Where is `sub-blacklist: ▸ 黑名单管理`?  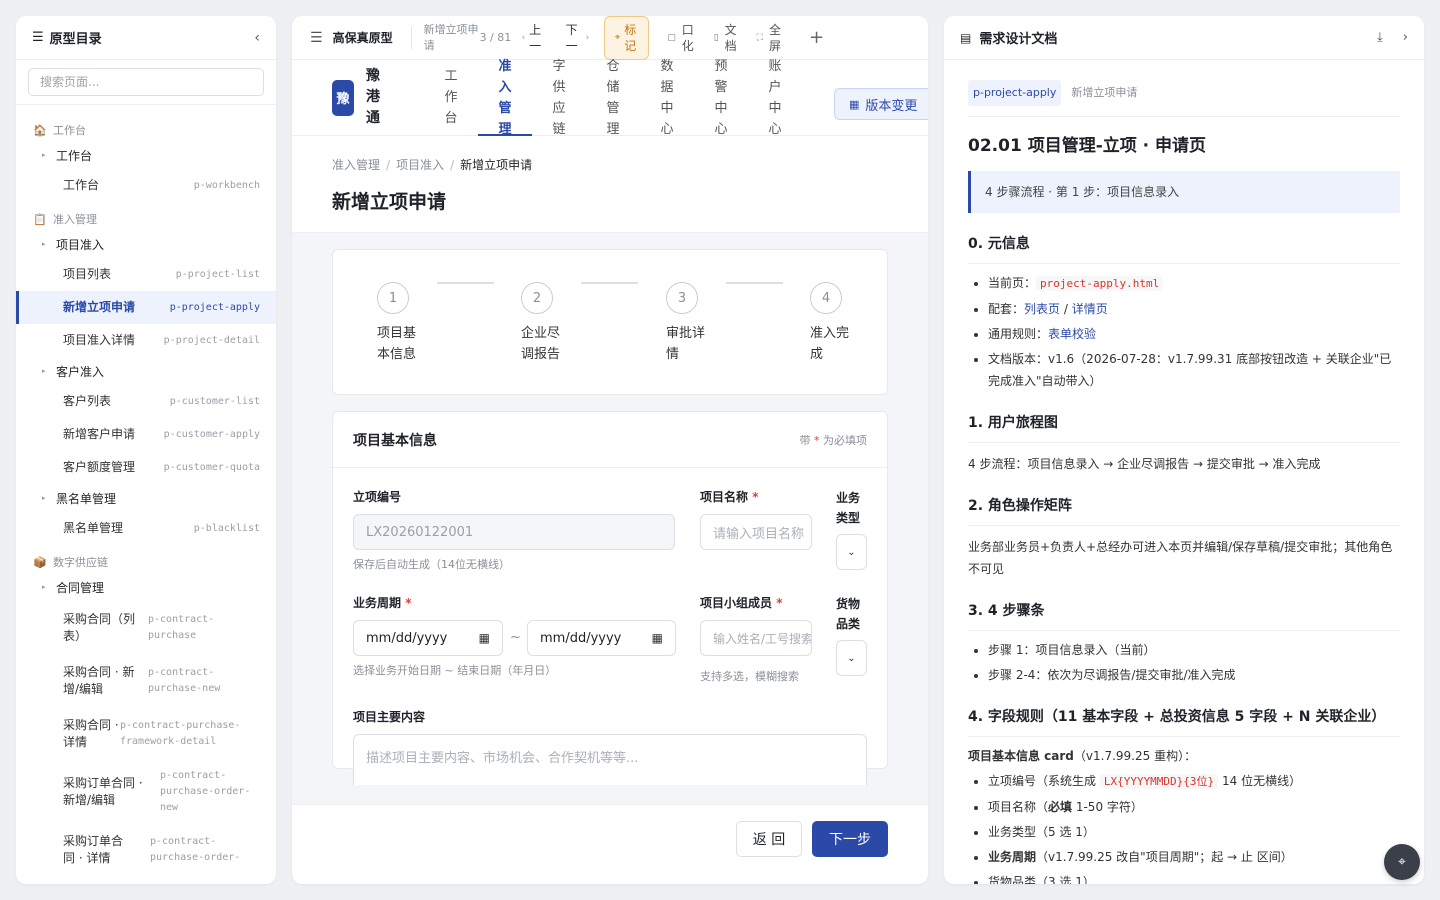
sub-blacklist: ▸ 黑名单管理 is located at coordinates (146, 498).